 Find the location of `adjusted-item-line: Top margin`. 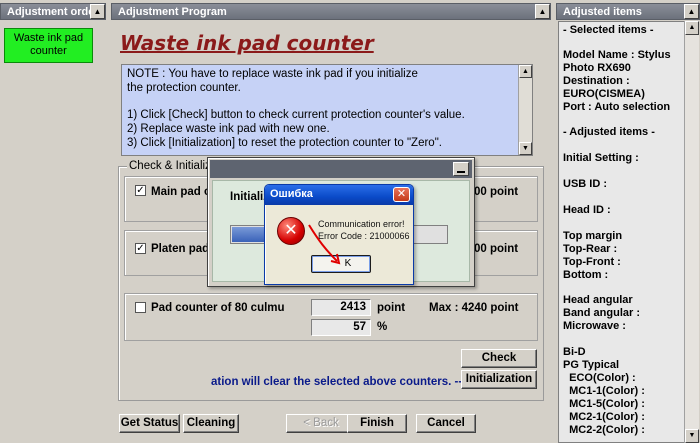

adjusted-item-line: Top margin is located at coordinates (593, 236).